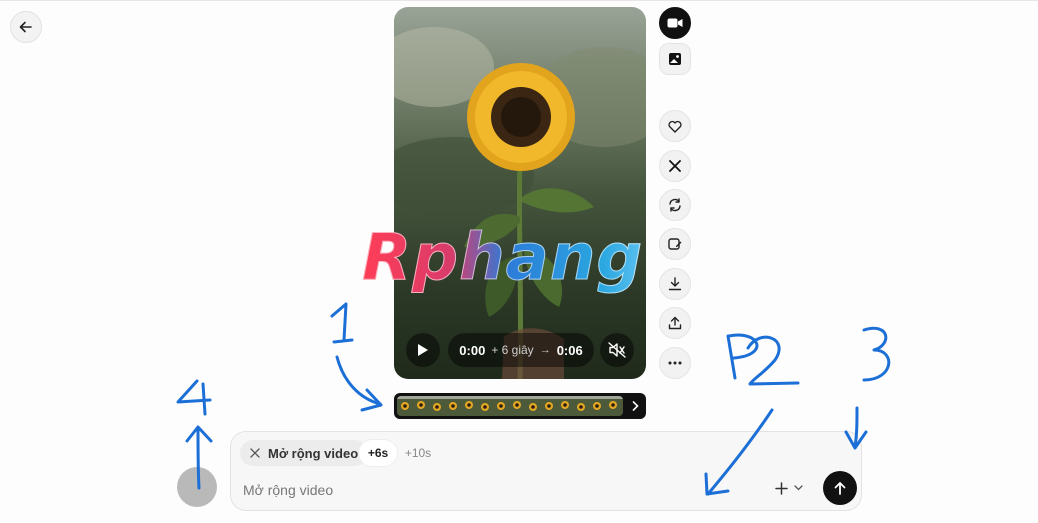 The height and width of the screenshot is (523, 1038). Describe the element at coordinates (876, 354) in the screenshot. I see `annotation-digit-3-strokes` at that location.